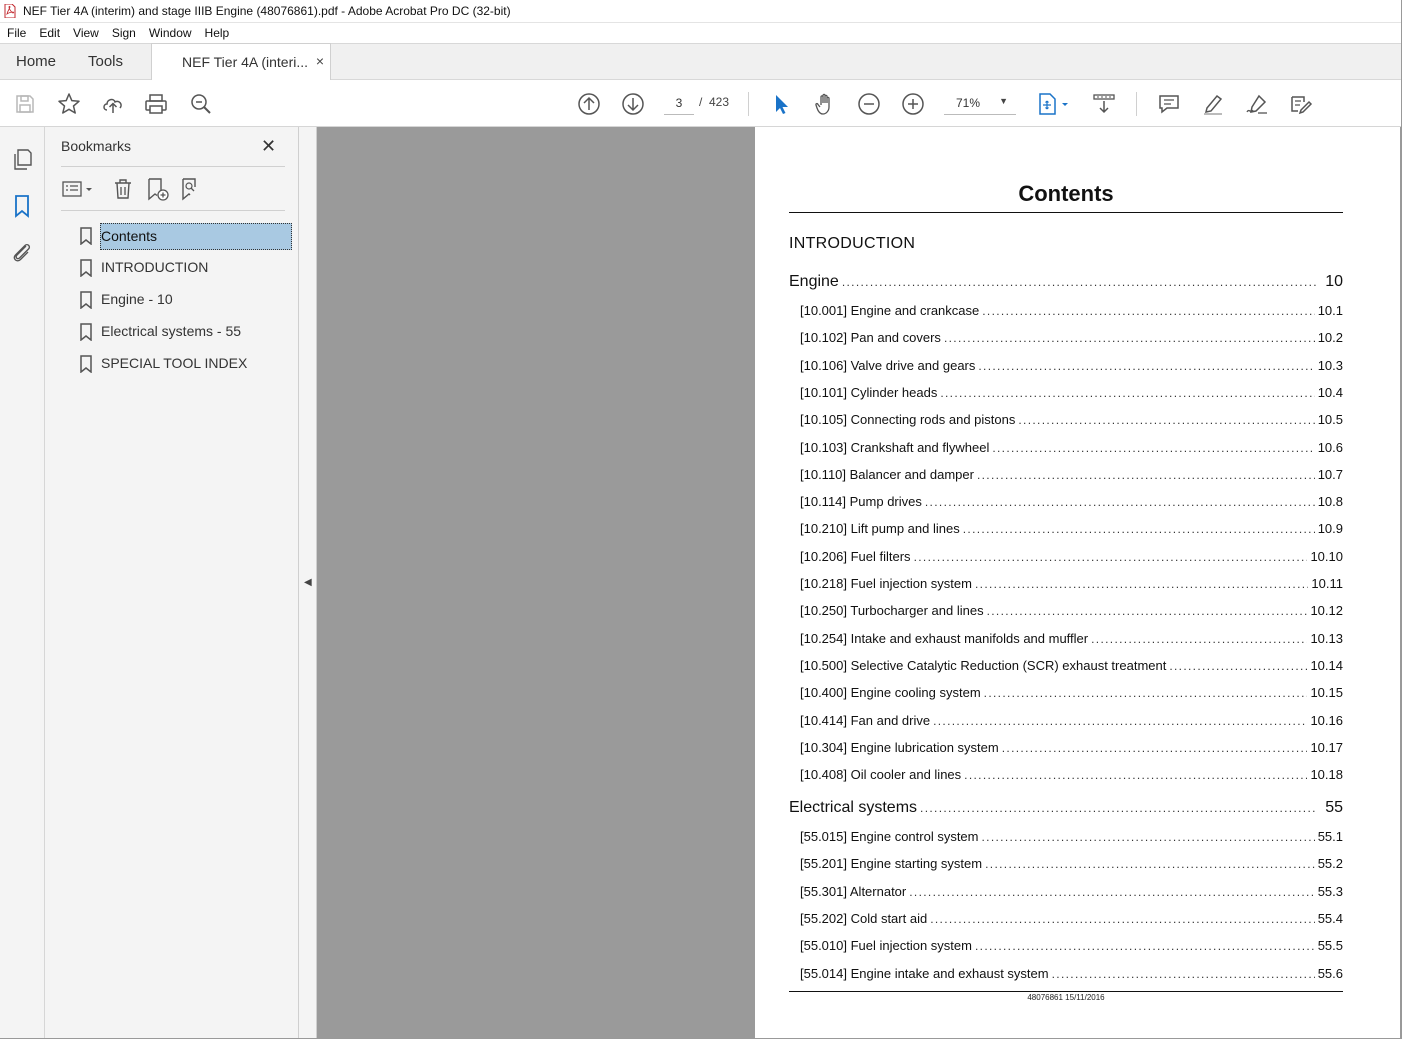  I want to click on toc-entry-number: 10.15, so click(1326, 693).